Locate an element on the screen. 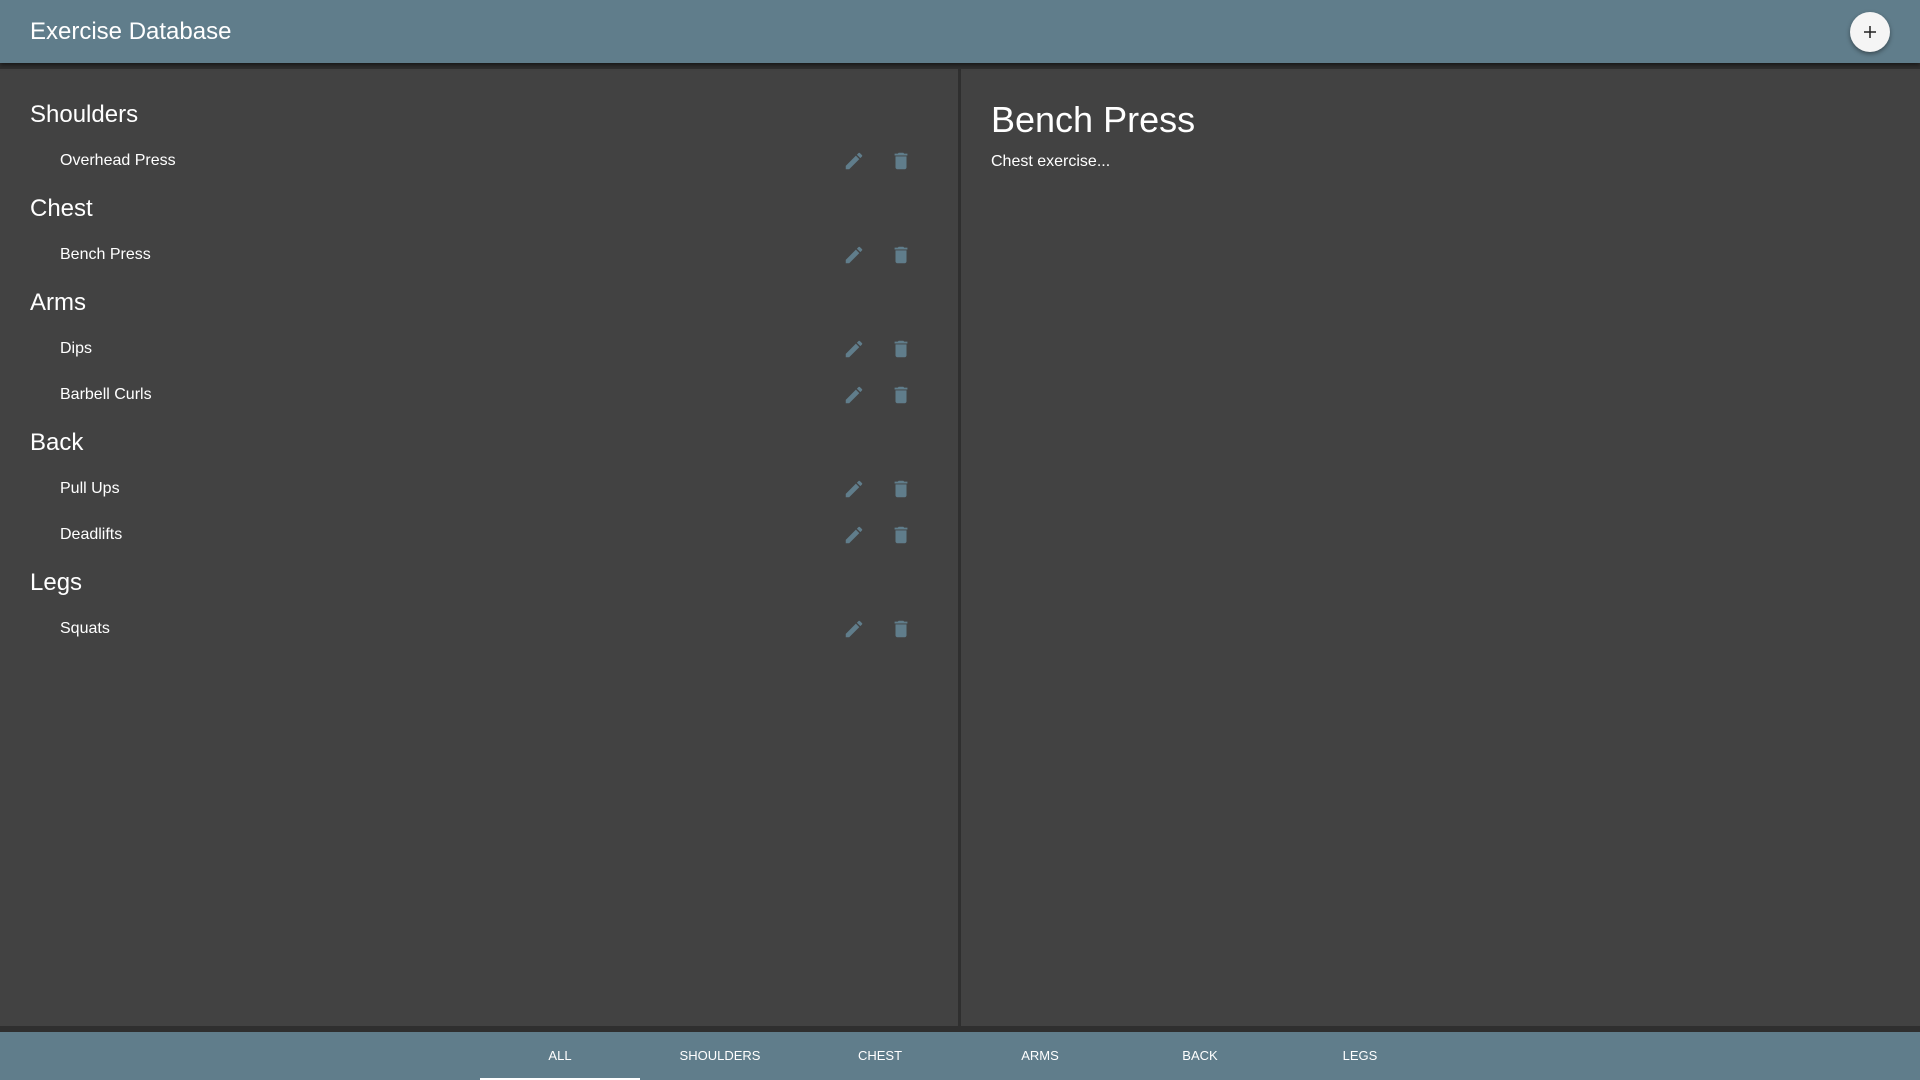 The image size is (1920, 1080). exercise-name: Barbell Curls is located at coordinates (106, 394).